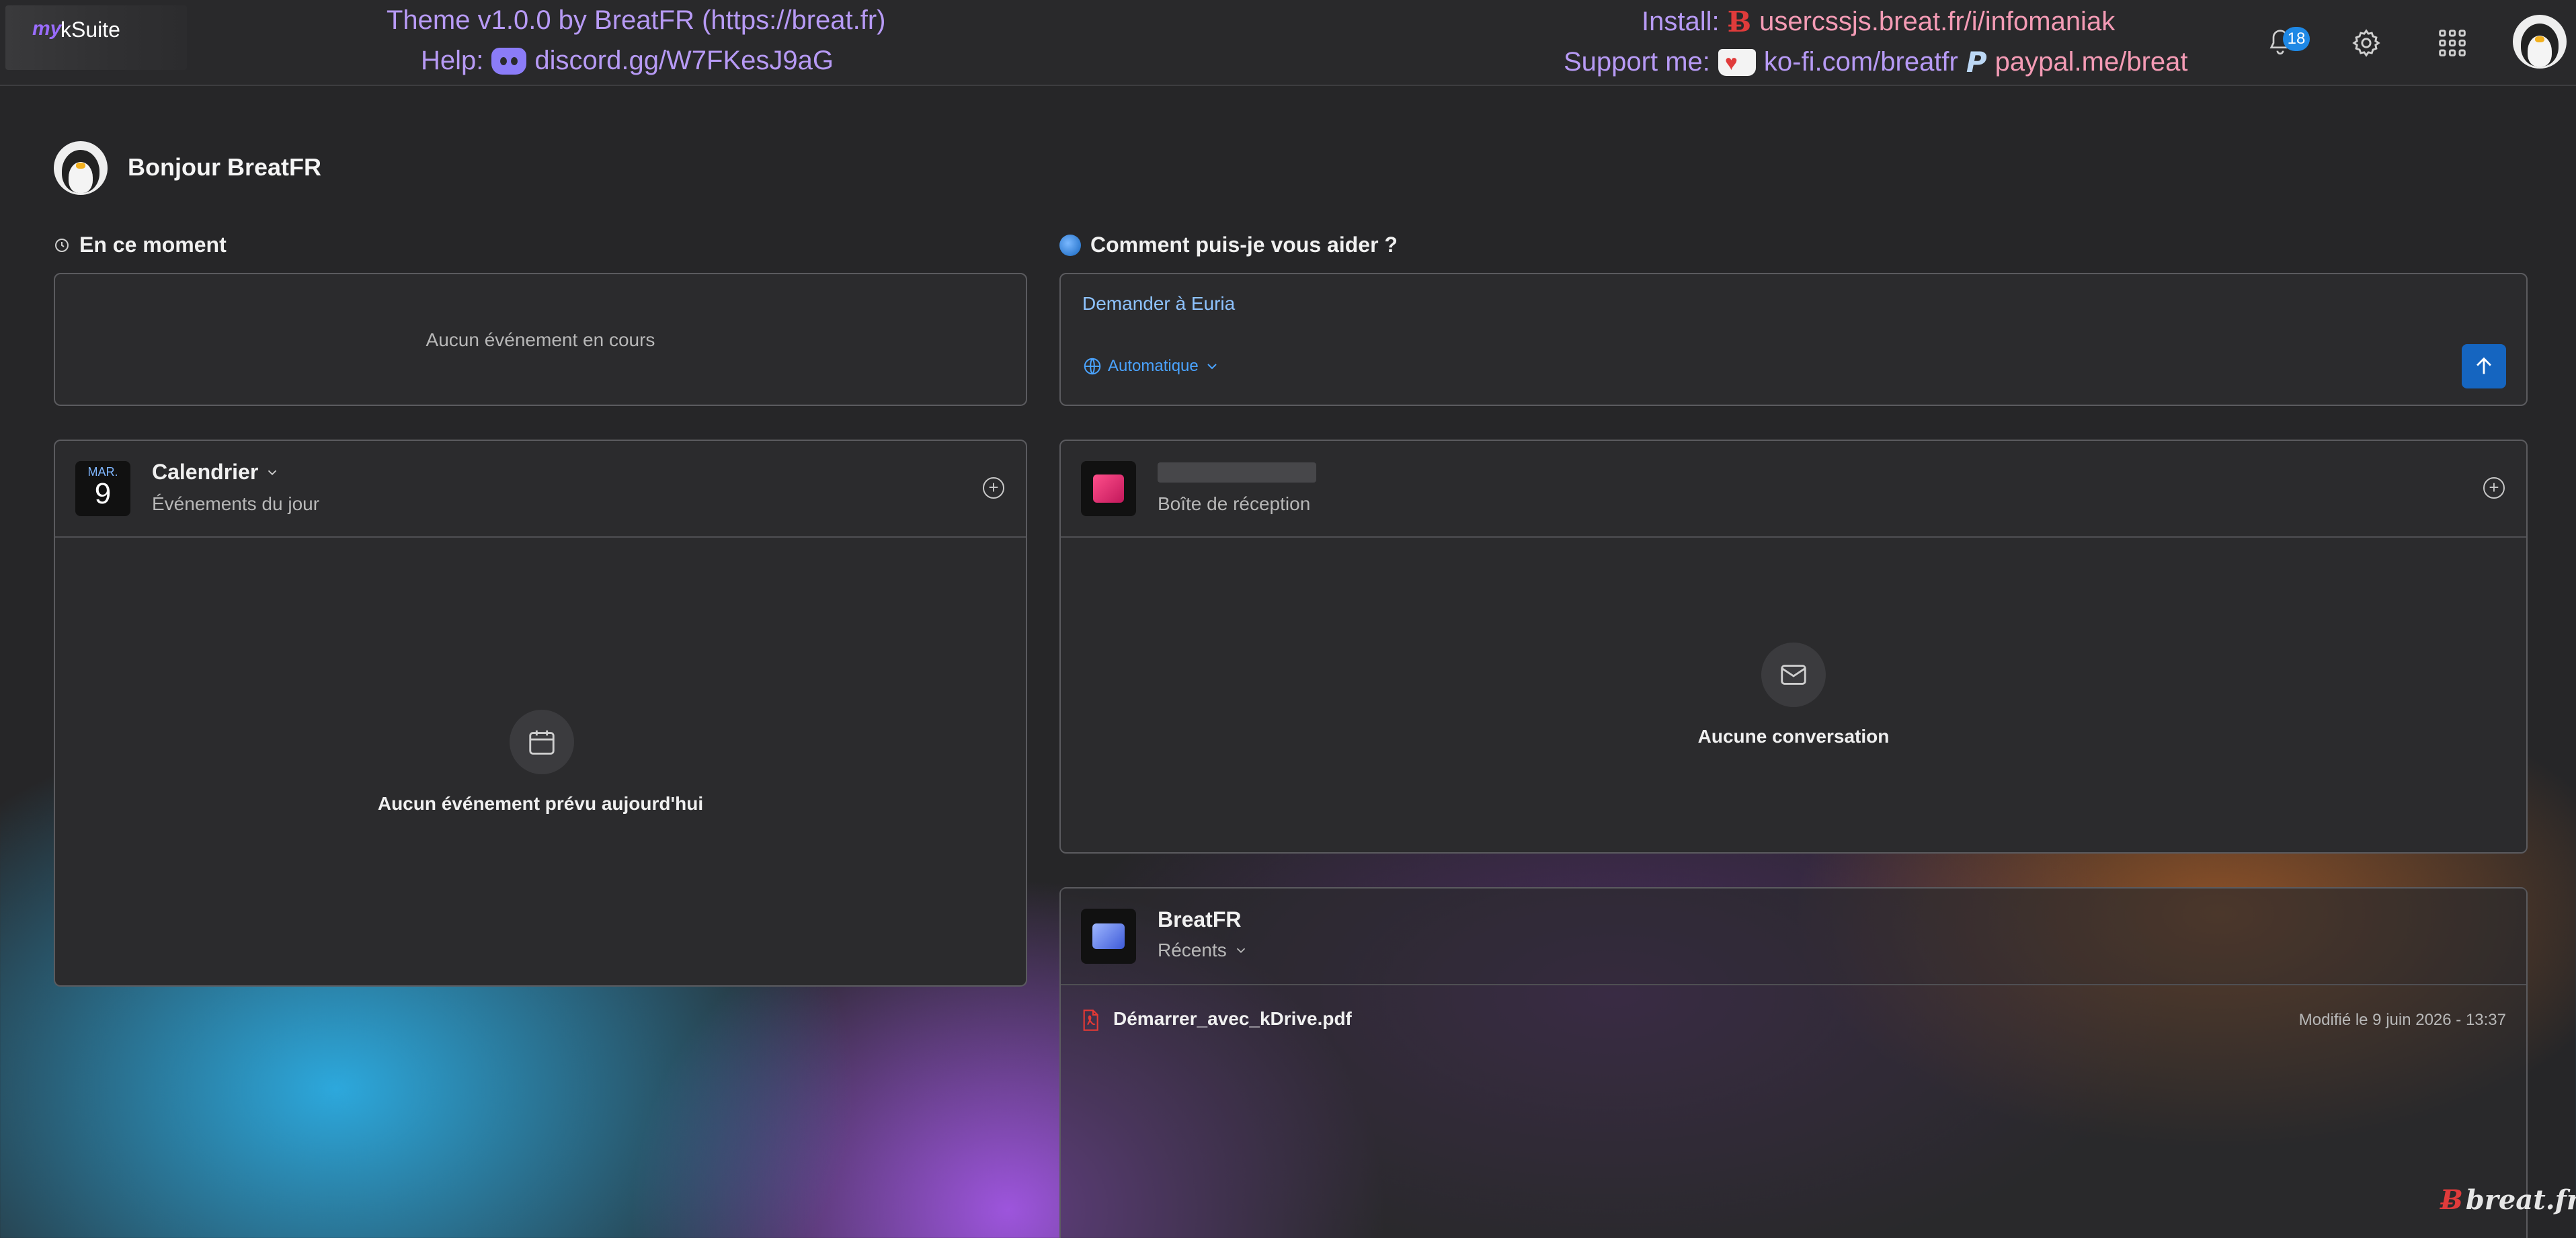 The image size is (2576, 1238). I want to click on drive-header: BreatFR Récents, so click(1793, 937).